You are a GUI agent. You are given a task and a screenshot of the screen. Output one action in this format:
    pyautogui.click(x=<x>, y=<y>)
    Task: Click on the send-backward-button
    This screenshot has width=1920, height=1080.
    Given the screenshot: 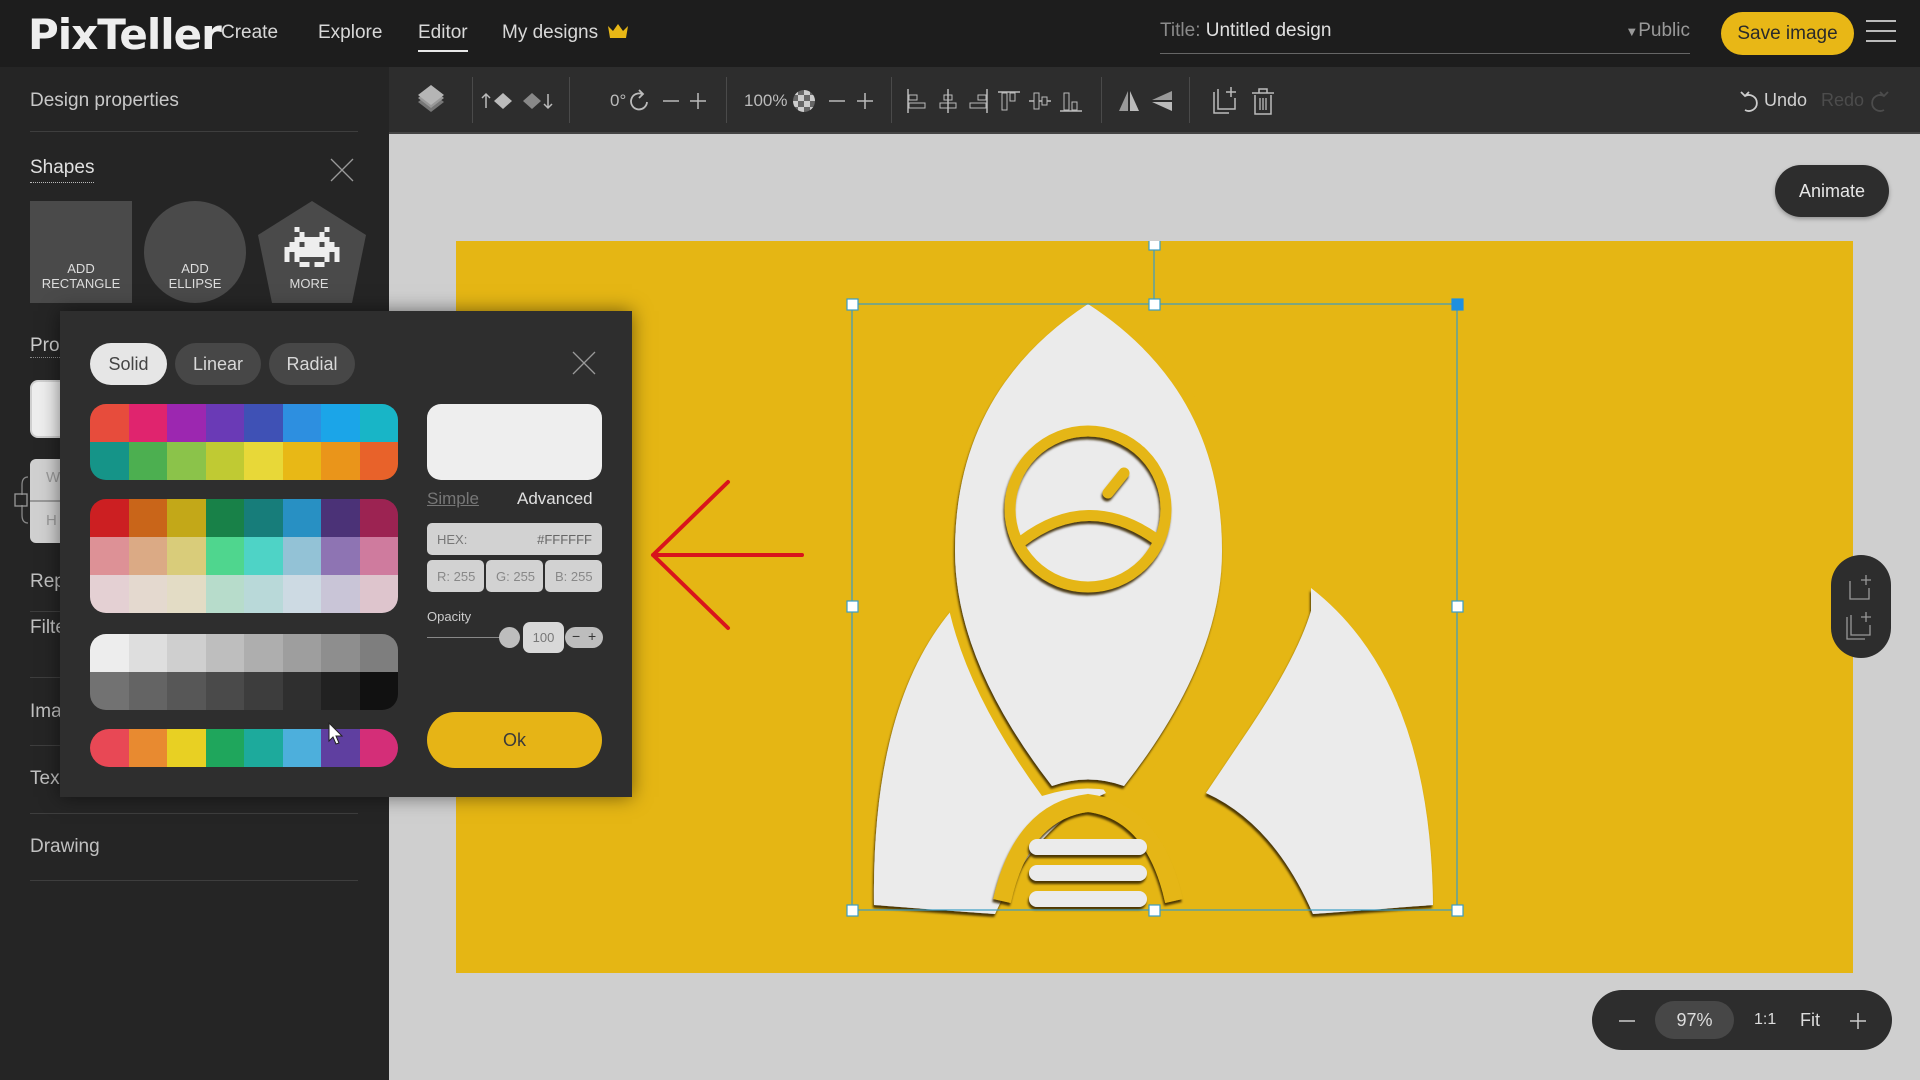 What is the action you would take?
    pyautogui.click(x=537, y=100)
    